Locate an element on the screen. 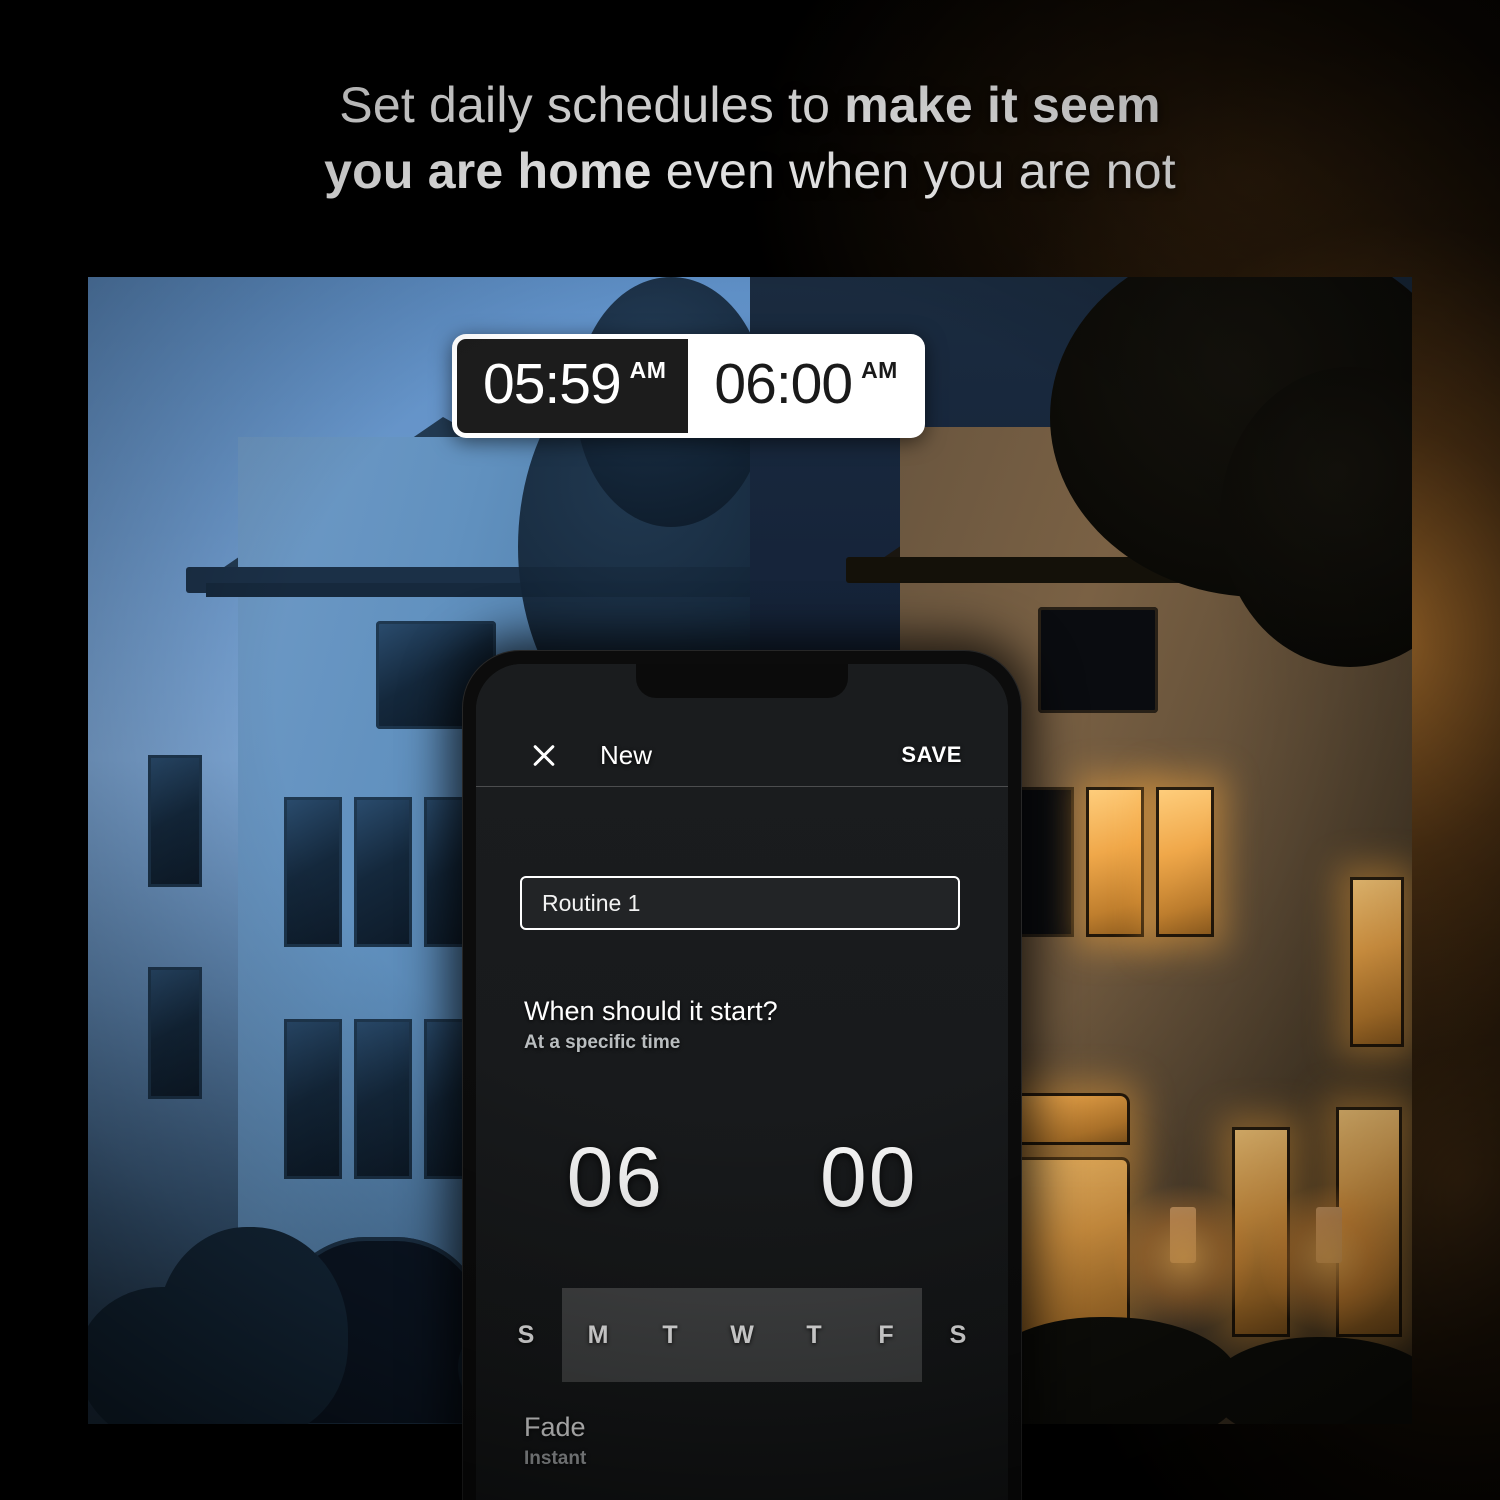 This screenshot has width=1500, height=1500. headline-line-2: you are home even when you are not is located at coordinates (750, 171).